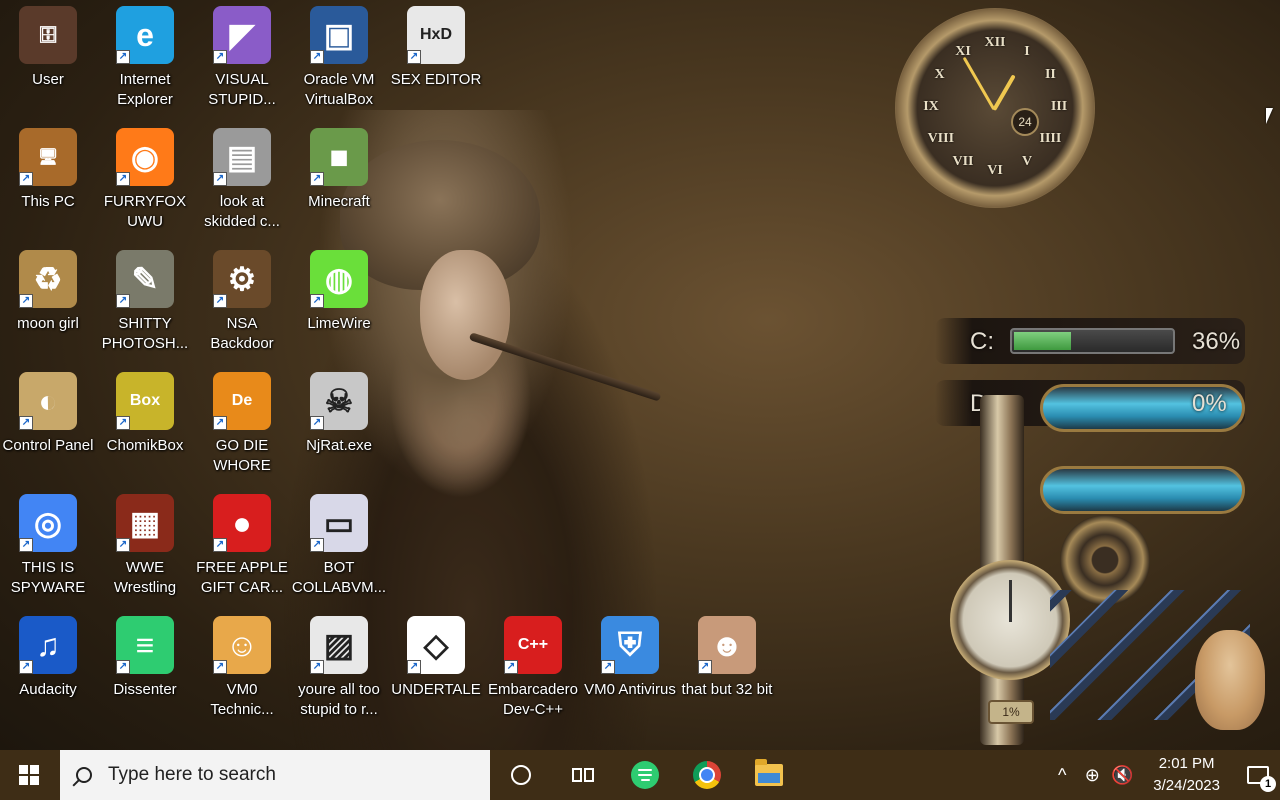 The width and height of the screenshot is (1280, 800). What do you see at coordinates (727, 689) in the screenshot?
I see `desktop-icon-label: that but 32 bit` at bounding box center [727, 689].